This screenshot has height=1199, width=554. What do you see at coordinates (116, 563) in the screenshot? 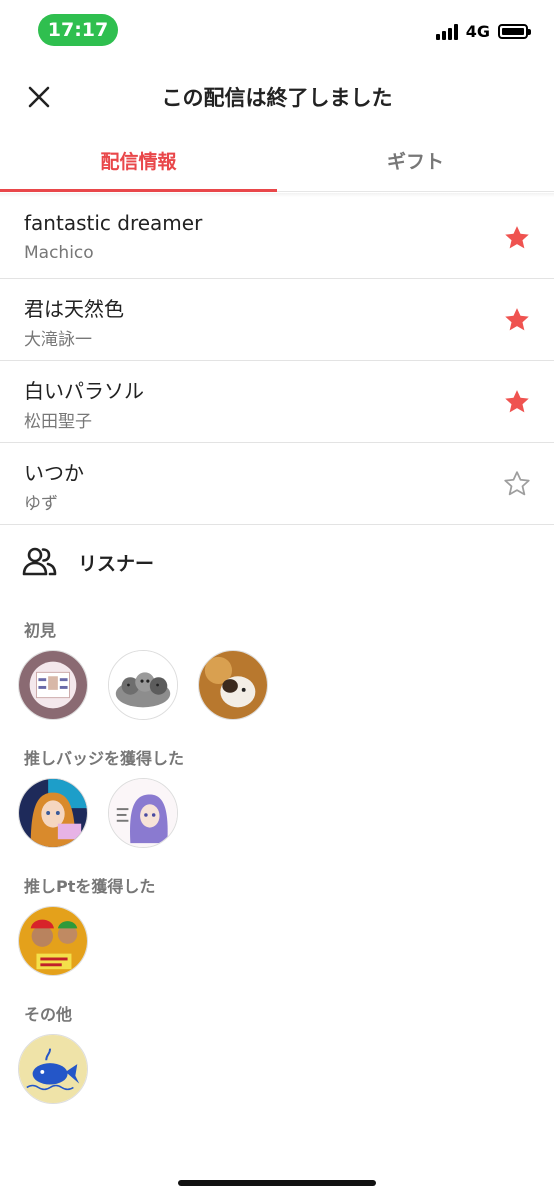
I see `listeners-title: リスナー` at bounding box center [116, 563].